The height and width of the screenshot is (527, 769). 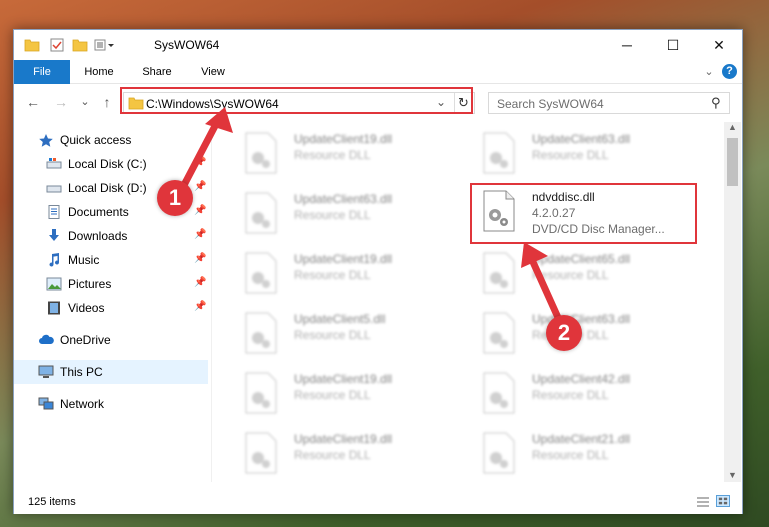 I want to click on videos-icon, so click(x=54, y=308).